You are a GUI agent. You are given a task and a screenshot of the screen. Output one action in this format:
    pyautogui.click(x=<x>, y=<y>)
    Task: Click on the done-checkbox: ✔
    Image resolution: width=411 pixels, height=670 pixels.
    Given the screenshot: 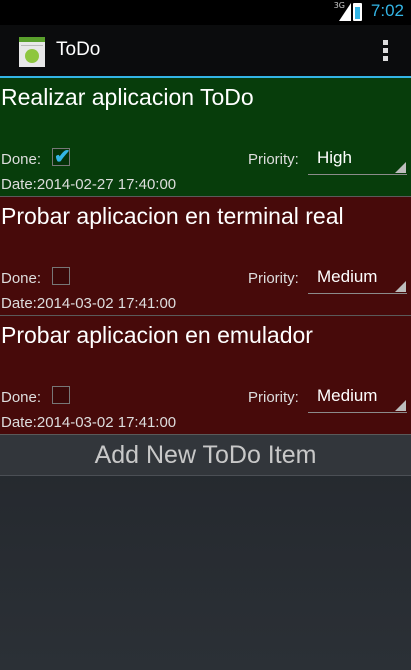 What is the action you would take?
    pyautogui.click(x=61, y=157)
    